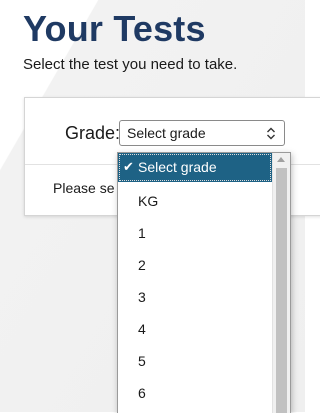 This screenshot has height=413, width=320. Describe the element at coordinates (195, 361) in the screenshot. I see `grade-option-5: 5` at that location.